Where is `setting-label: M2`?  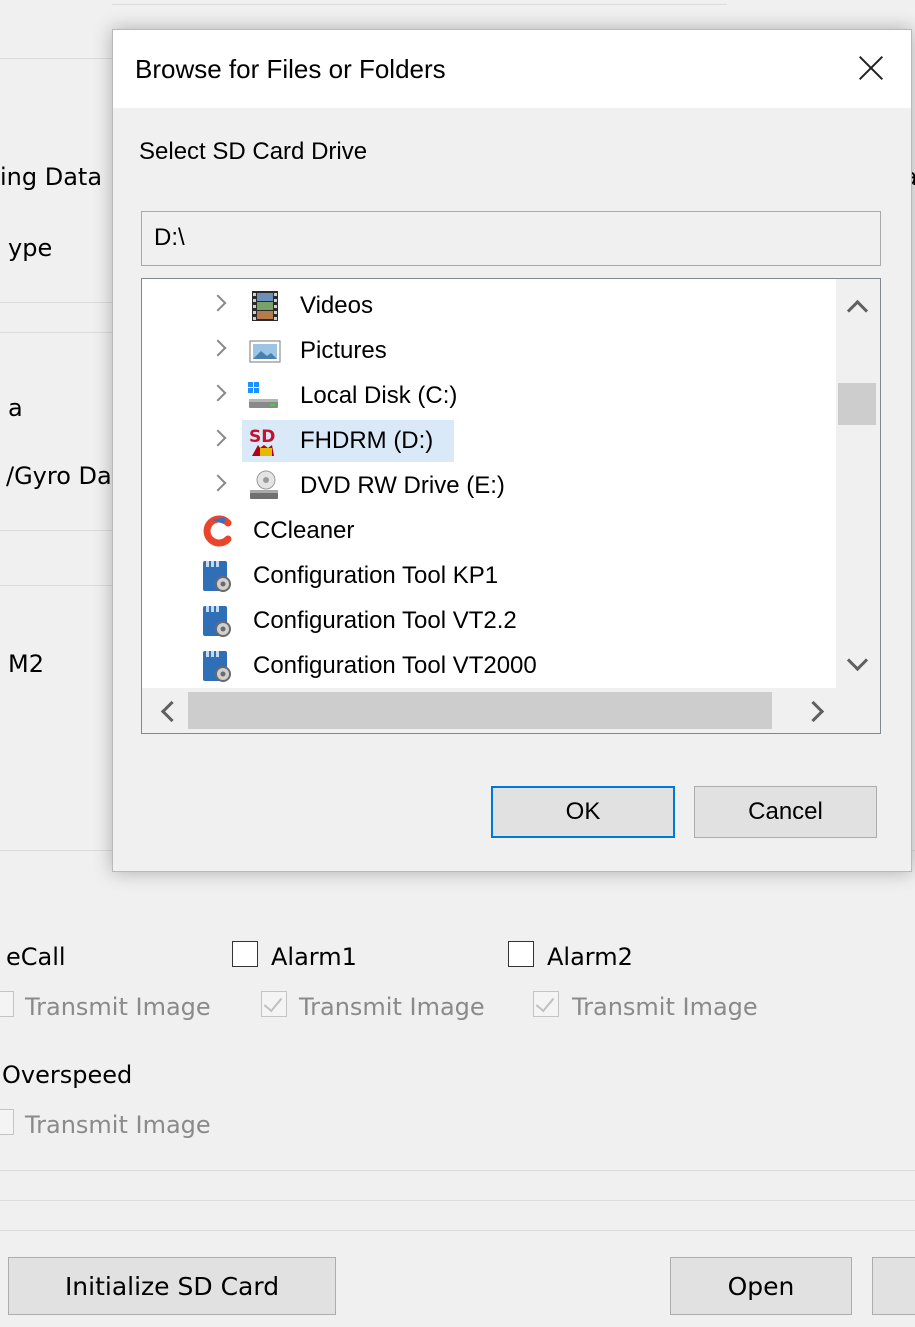
setting-label: M2 is located at coordinates (26, 664).